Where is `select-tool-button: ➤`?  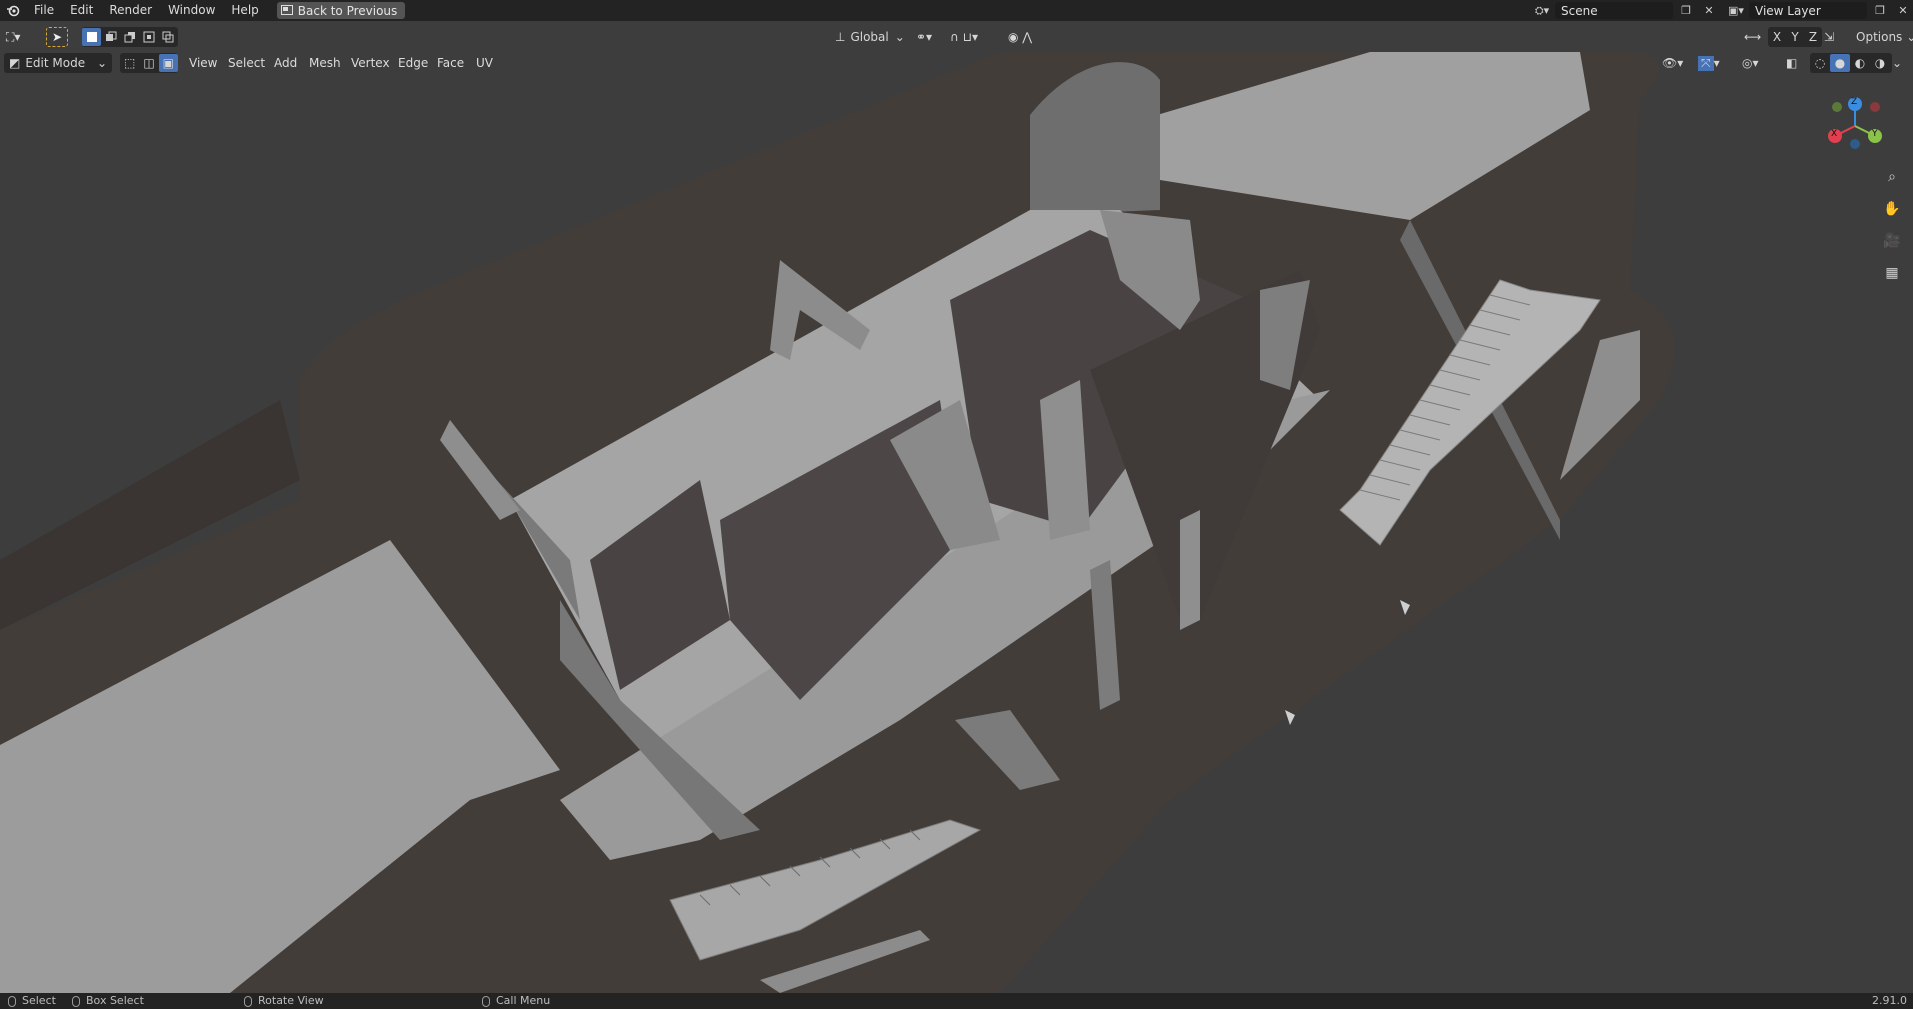 select-tool-button: ➤ is located at coordinates (57, 37).